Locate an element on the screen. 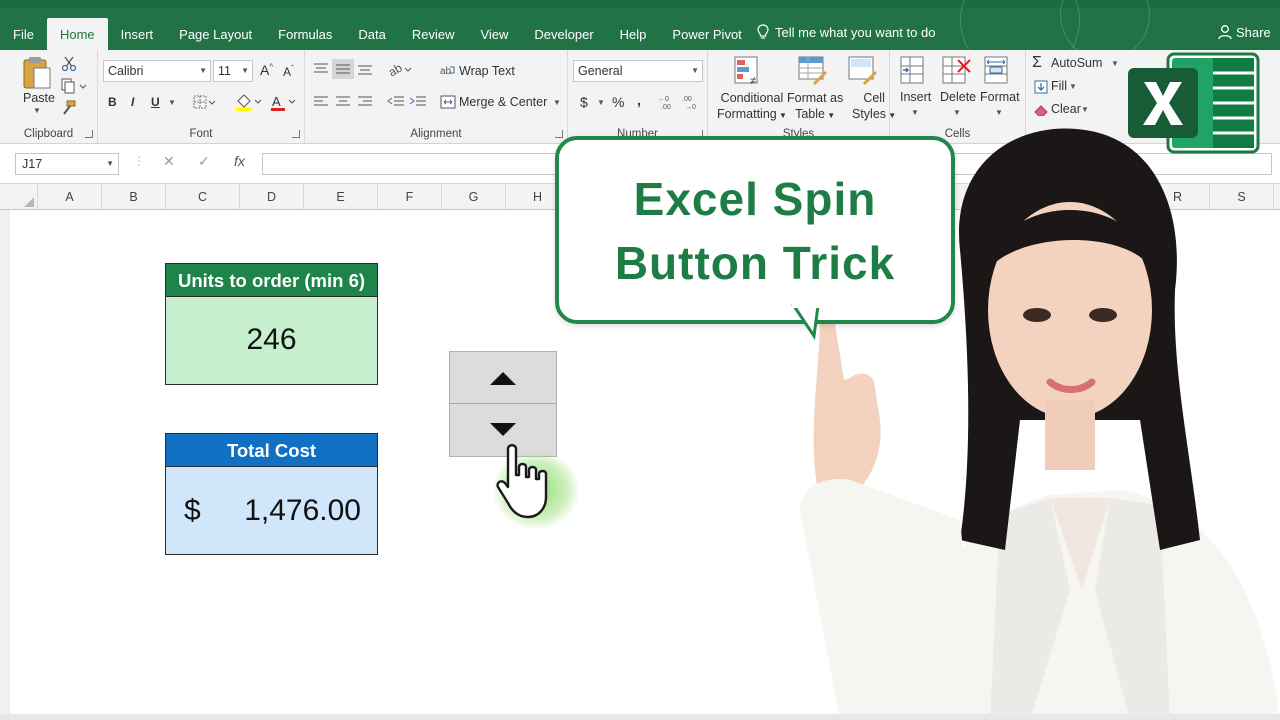 This screenshot has width=1280, height=720. units-to-order-cell-block: Units to order (min 6) 246 is located at coordinates (271, 324).